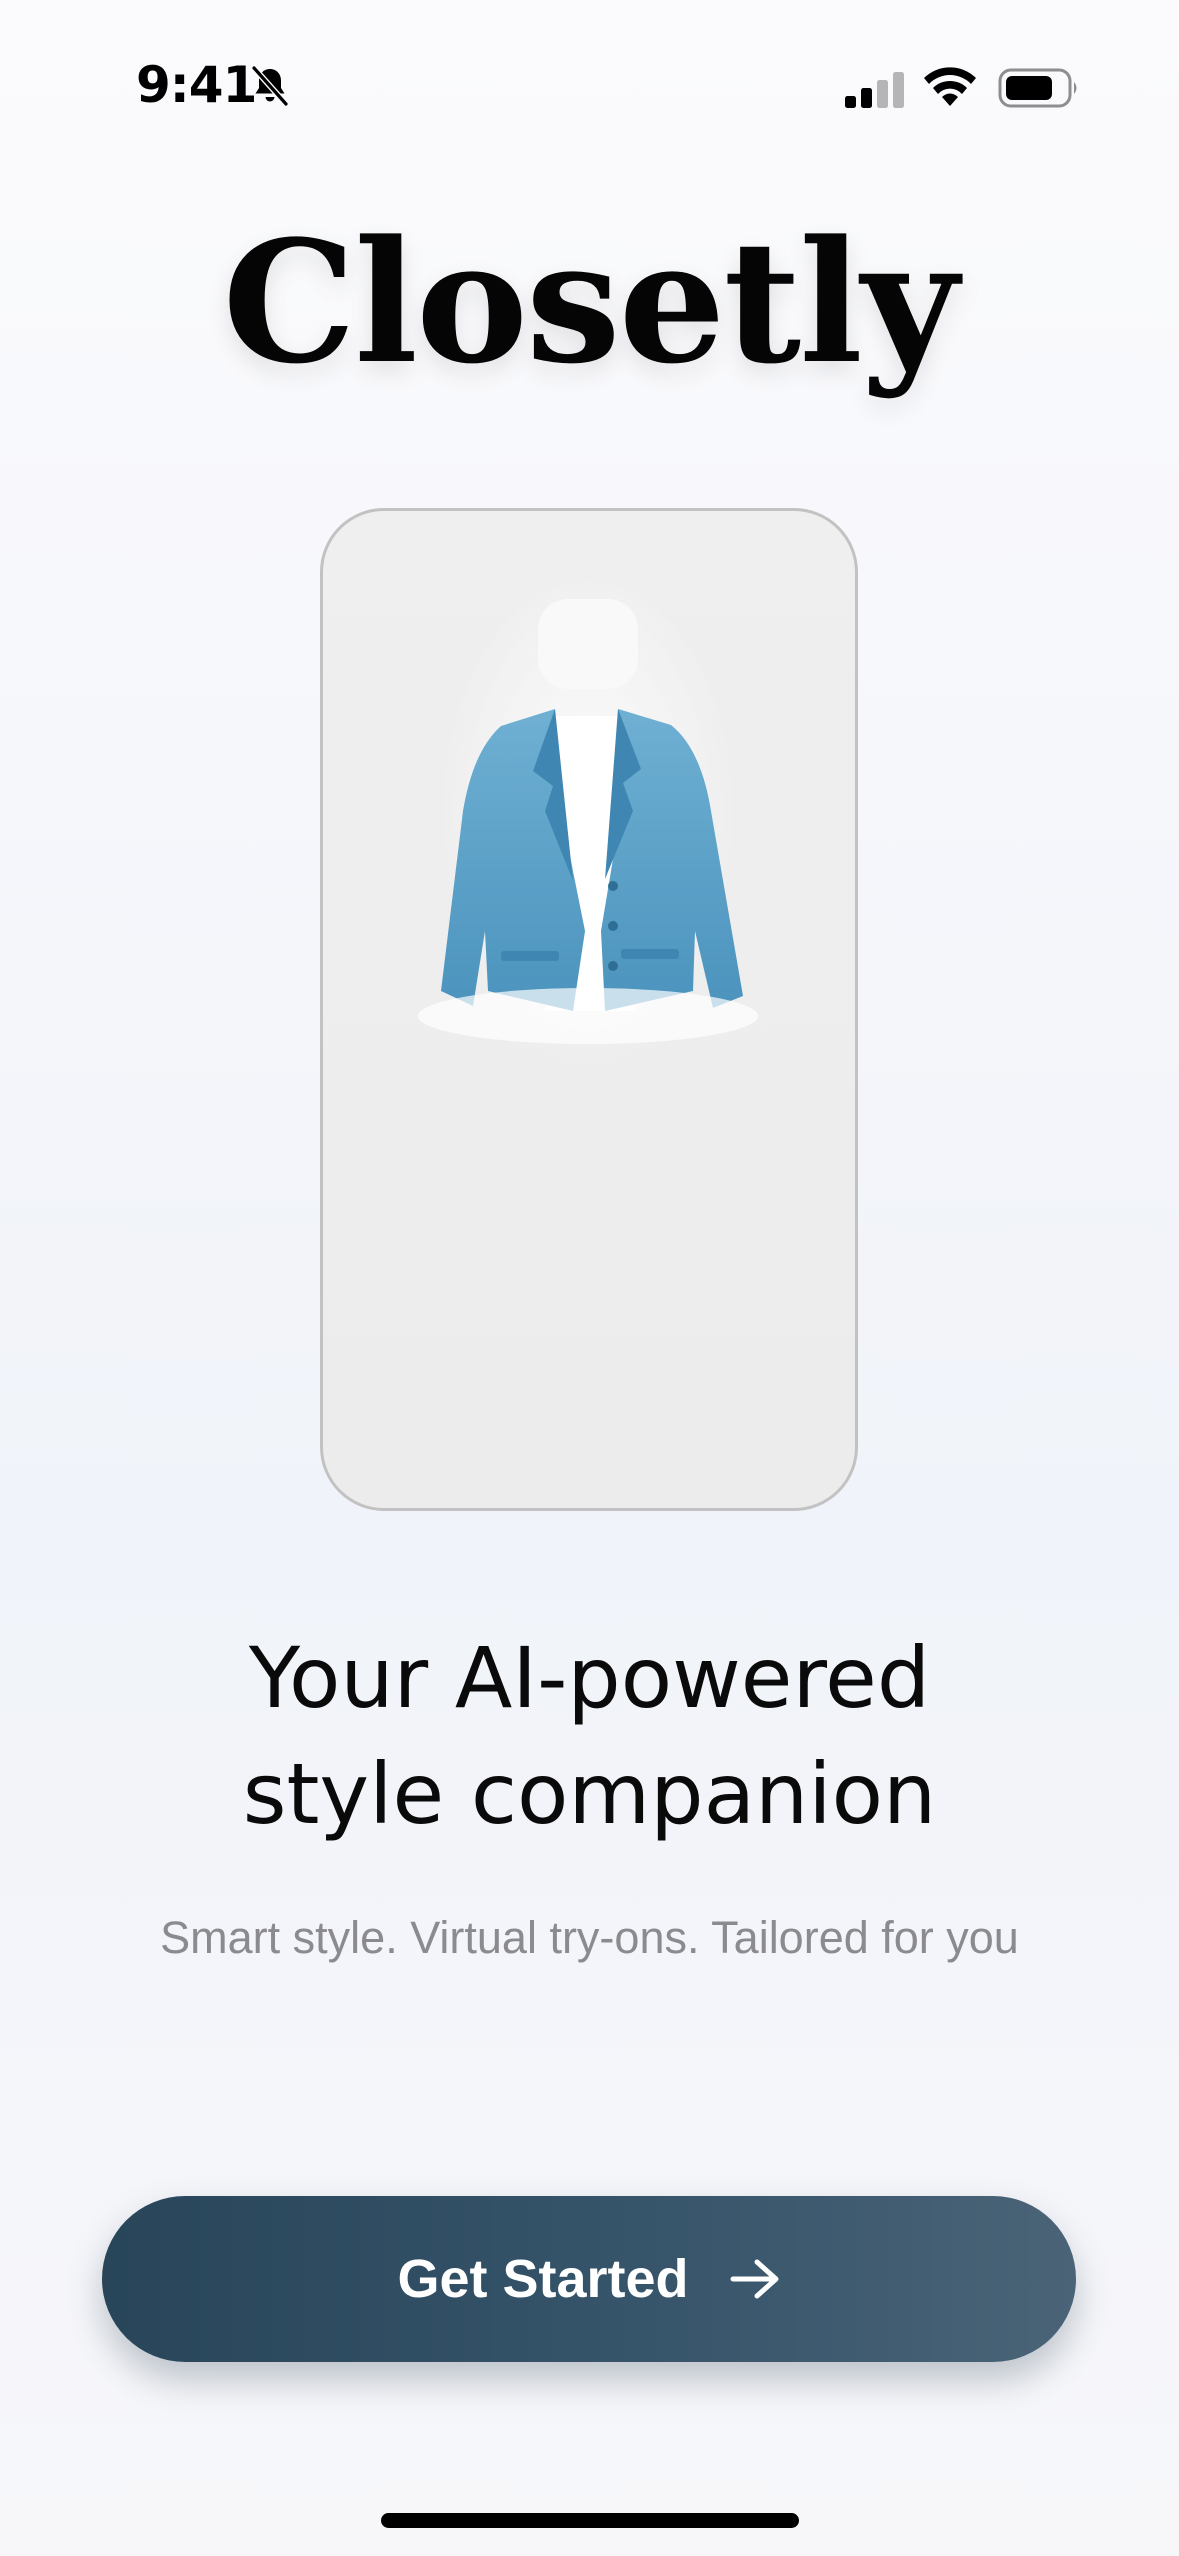 Image resolution: width=1179 pixels, height=2556 pixels. I want to click on cellular-signal-icon, so click(874, 90).